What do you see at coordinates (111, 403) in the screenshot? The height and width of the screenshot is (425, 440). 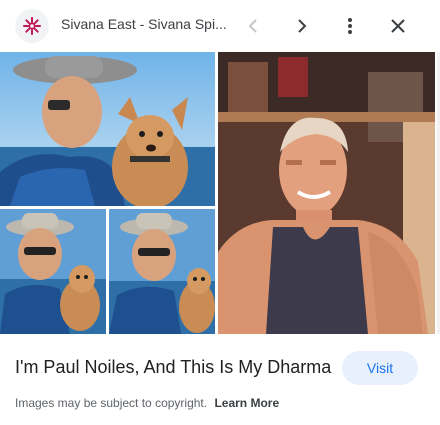 I see `copyright-text: Images may be subject to copyright.` at bounding box center [111, 403].